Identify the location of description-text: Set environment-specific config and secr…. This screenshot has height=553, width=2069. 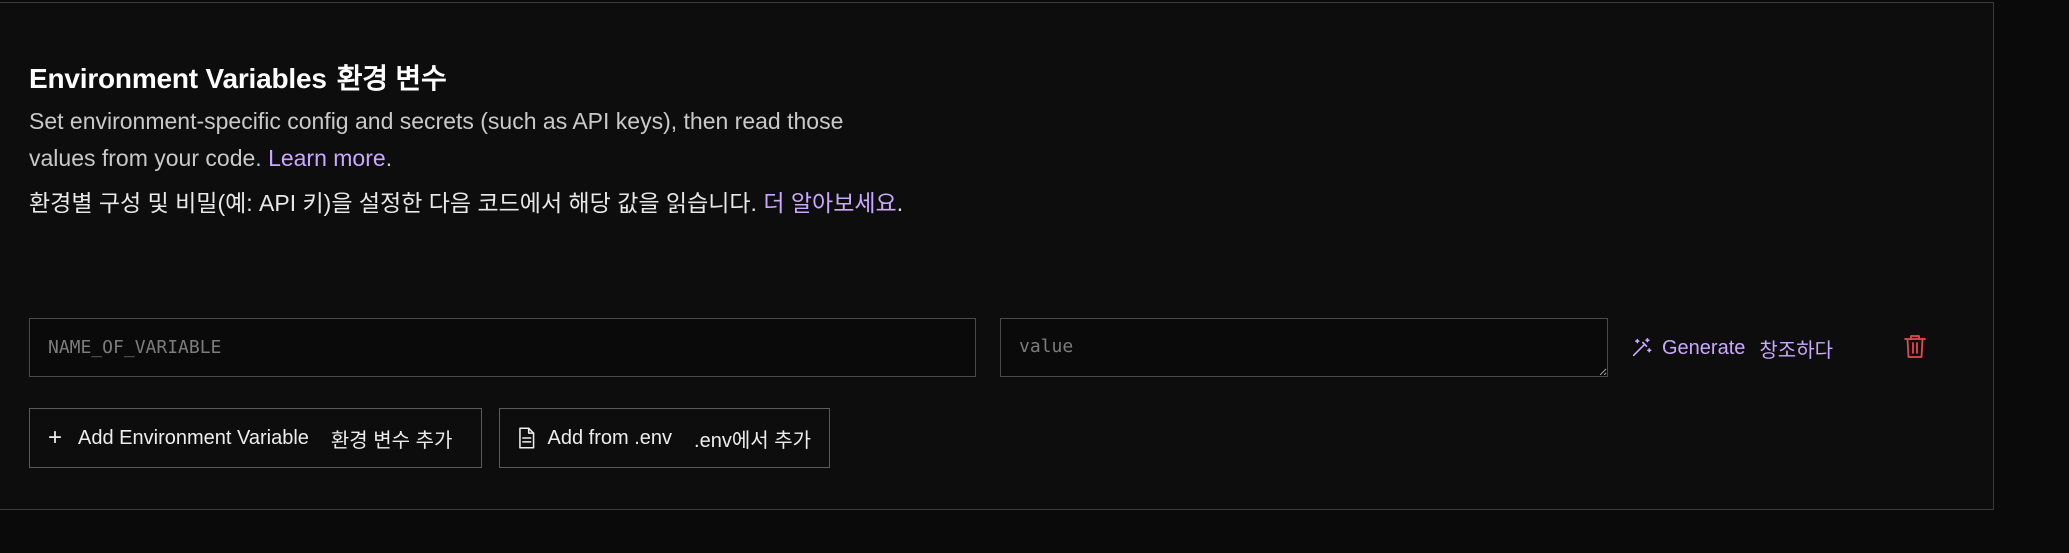
(436, 139).